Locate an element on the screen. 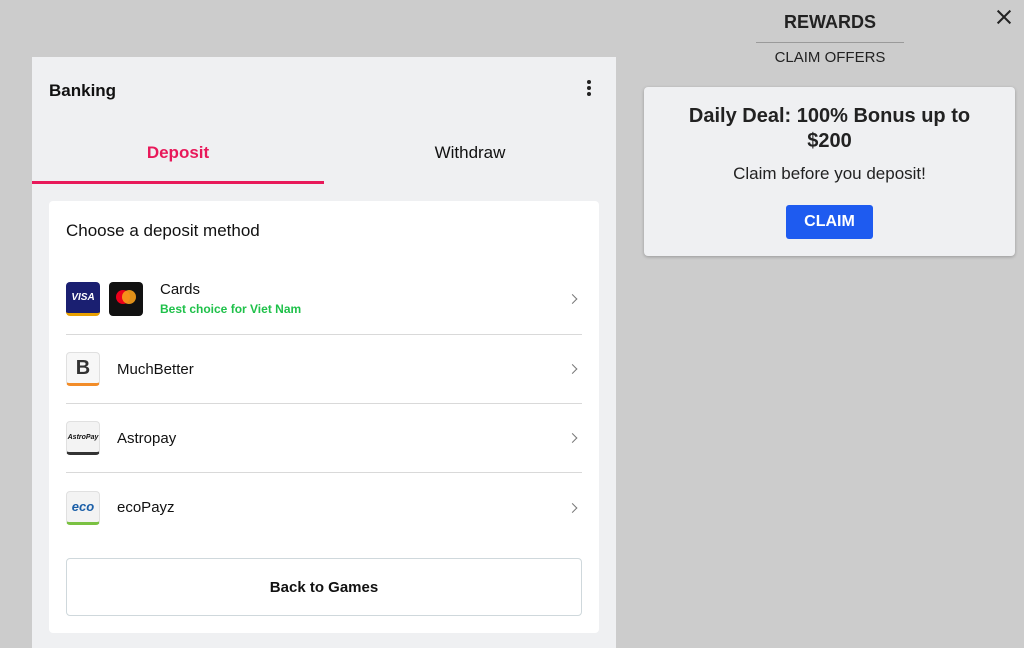 The height and width of the screenshot is (648, 1024). method-name: Astropay is located at coordinates (147, 438).